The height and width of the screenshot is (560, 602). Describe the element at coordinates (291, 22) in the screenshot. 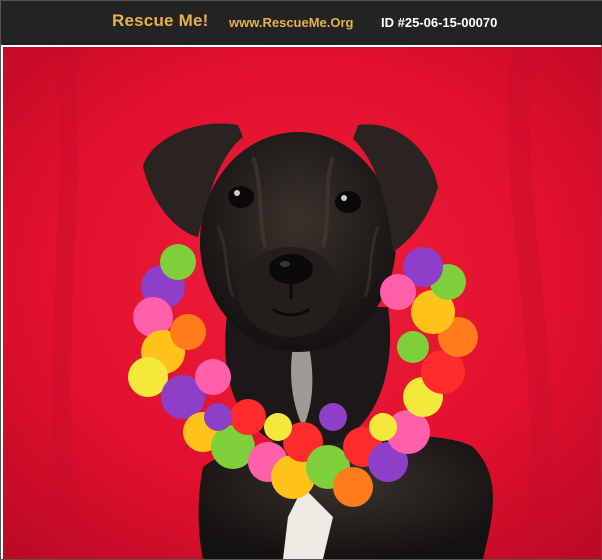

I see `site-link: www.RescueMe.Org` at that location.